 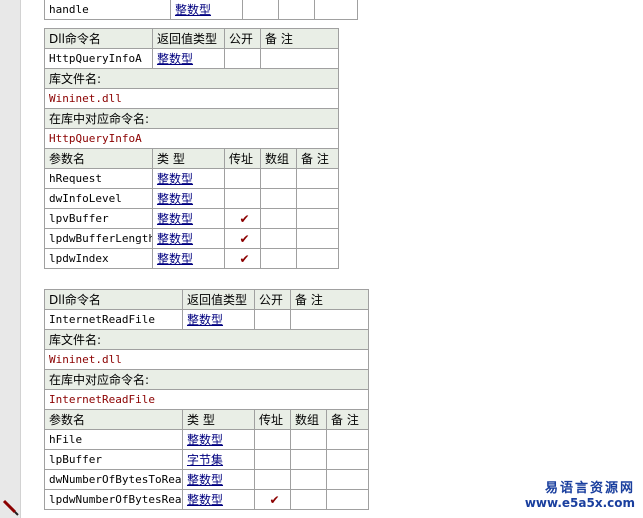 I want to click on entry-name: InternetReadFile, so click(x=206, y=399).